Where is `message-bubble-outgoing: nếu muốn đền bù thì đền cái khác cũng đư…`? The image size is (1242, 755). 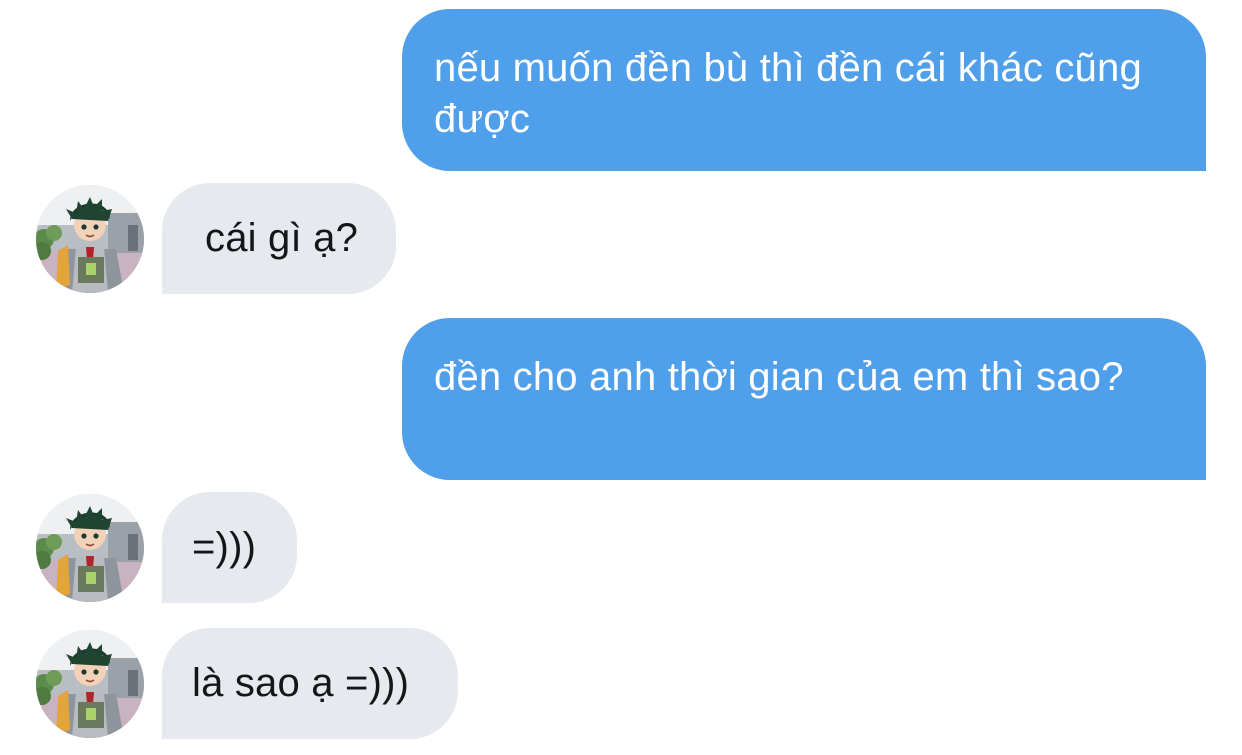
message-bubble-outgoing: nếu muốn đền bù thì đền cái khác cũng đư… is located at coordinates (804, 90).